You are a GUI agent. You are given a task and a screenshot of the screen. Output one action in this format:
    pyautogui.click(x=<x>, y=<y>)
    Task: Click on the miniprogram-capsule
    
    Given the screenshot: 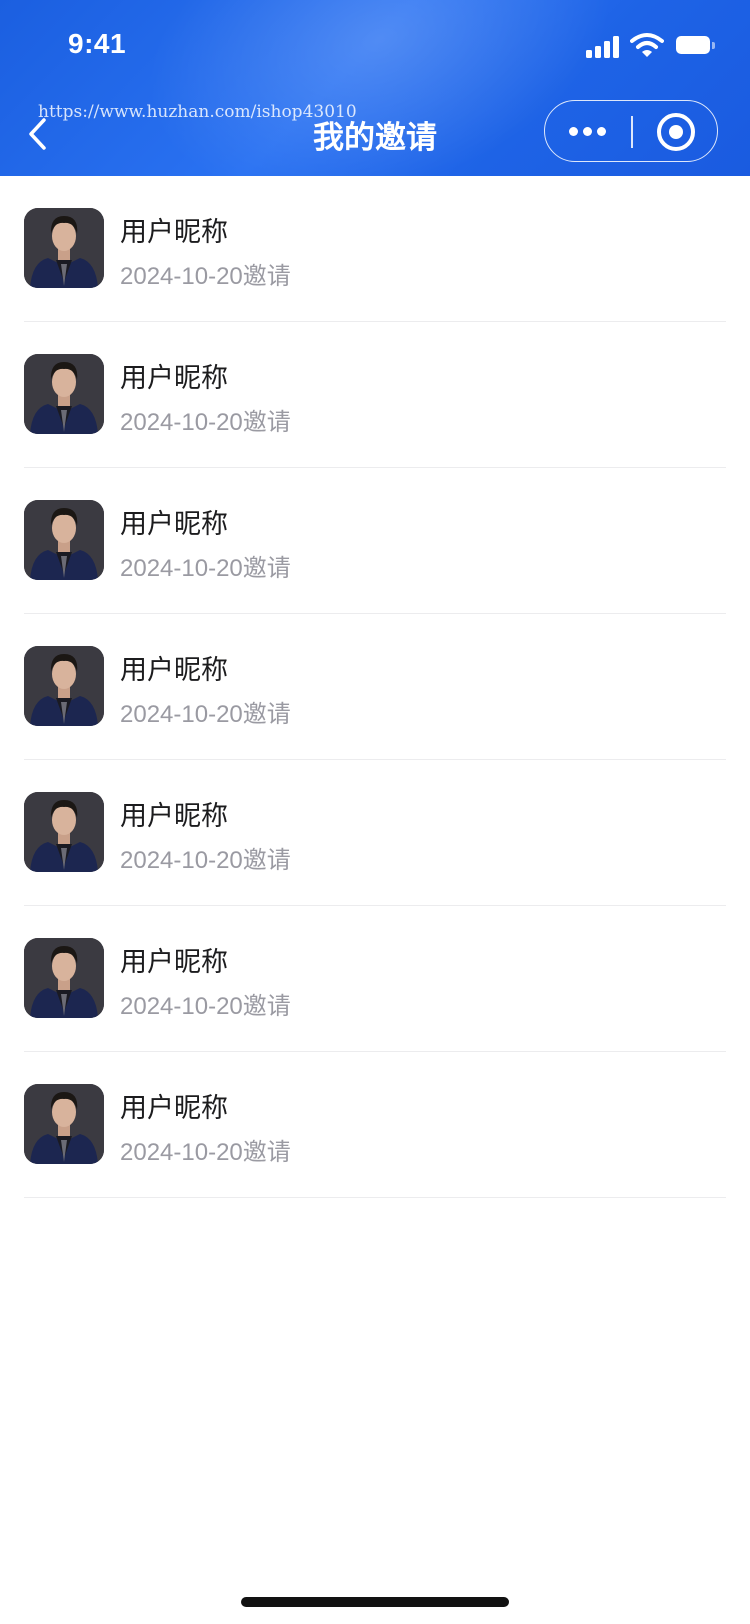 What is the action you would take?
    pyautogui.click(x=631, y=131)
    